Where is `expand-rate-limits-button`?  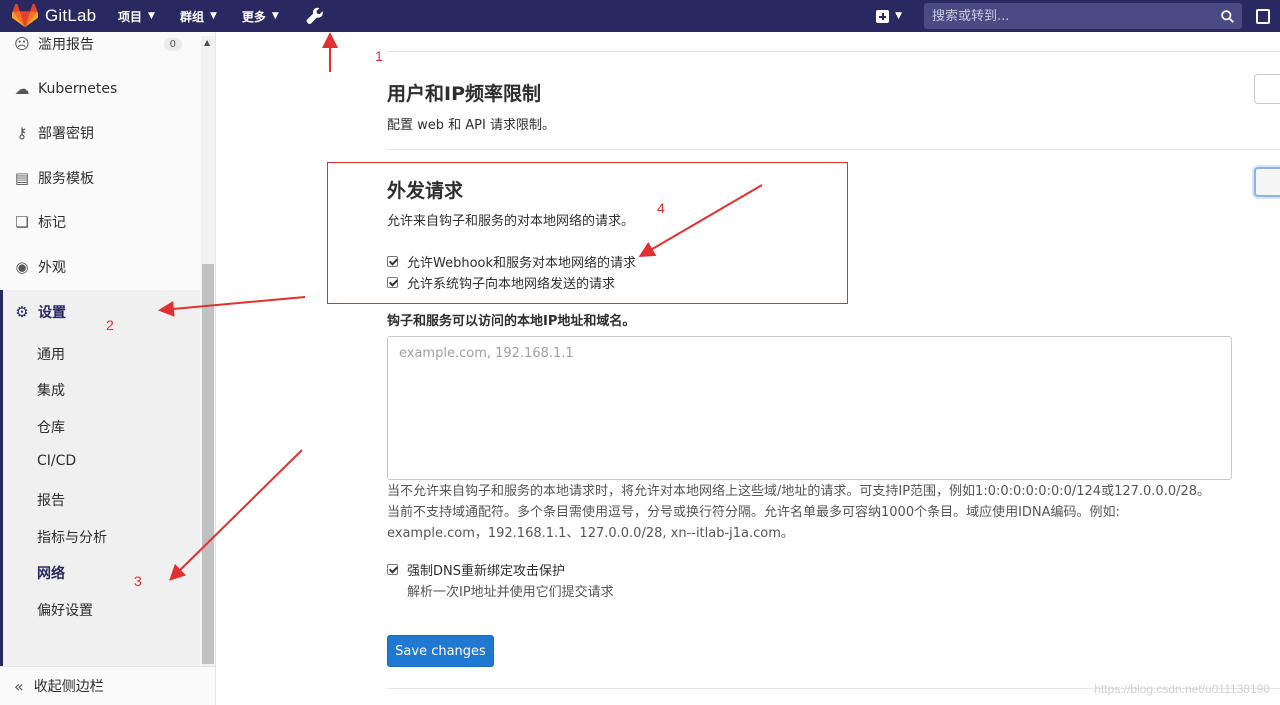 expand-rate-limits-button is located at coordinates (1267, 89).